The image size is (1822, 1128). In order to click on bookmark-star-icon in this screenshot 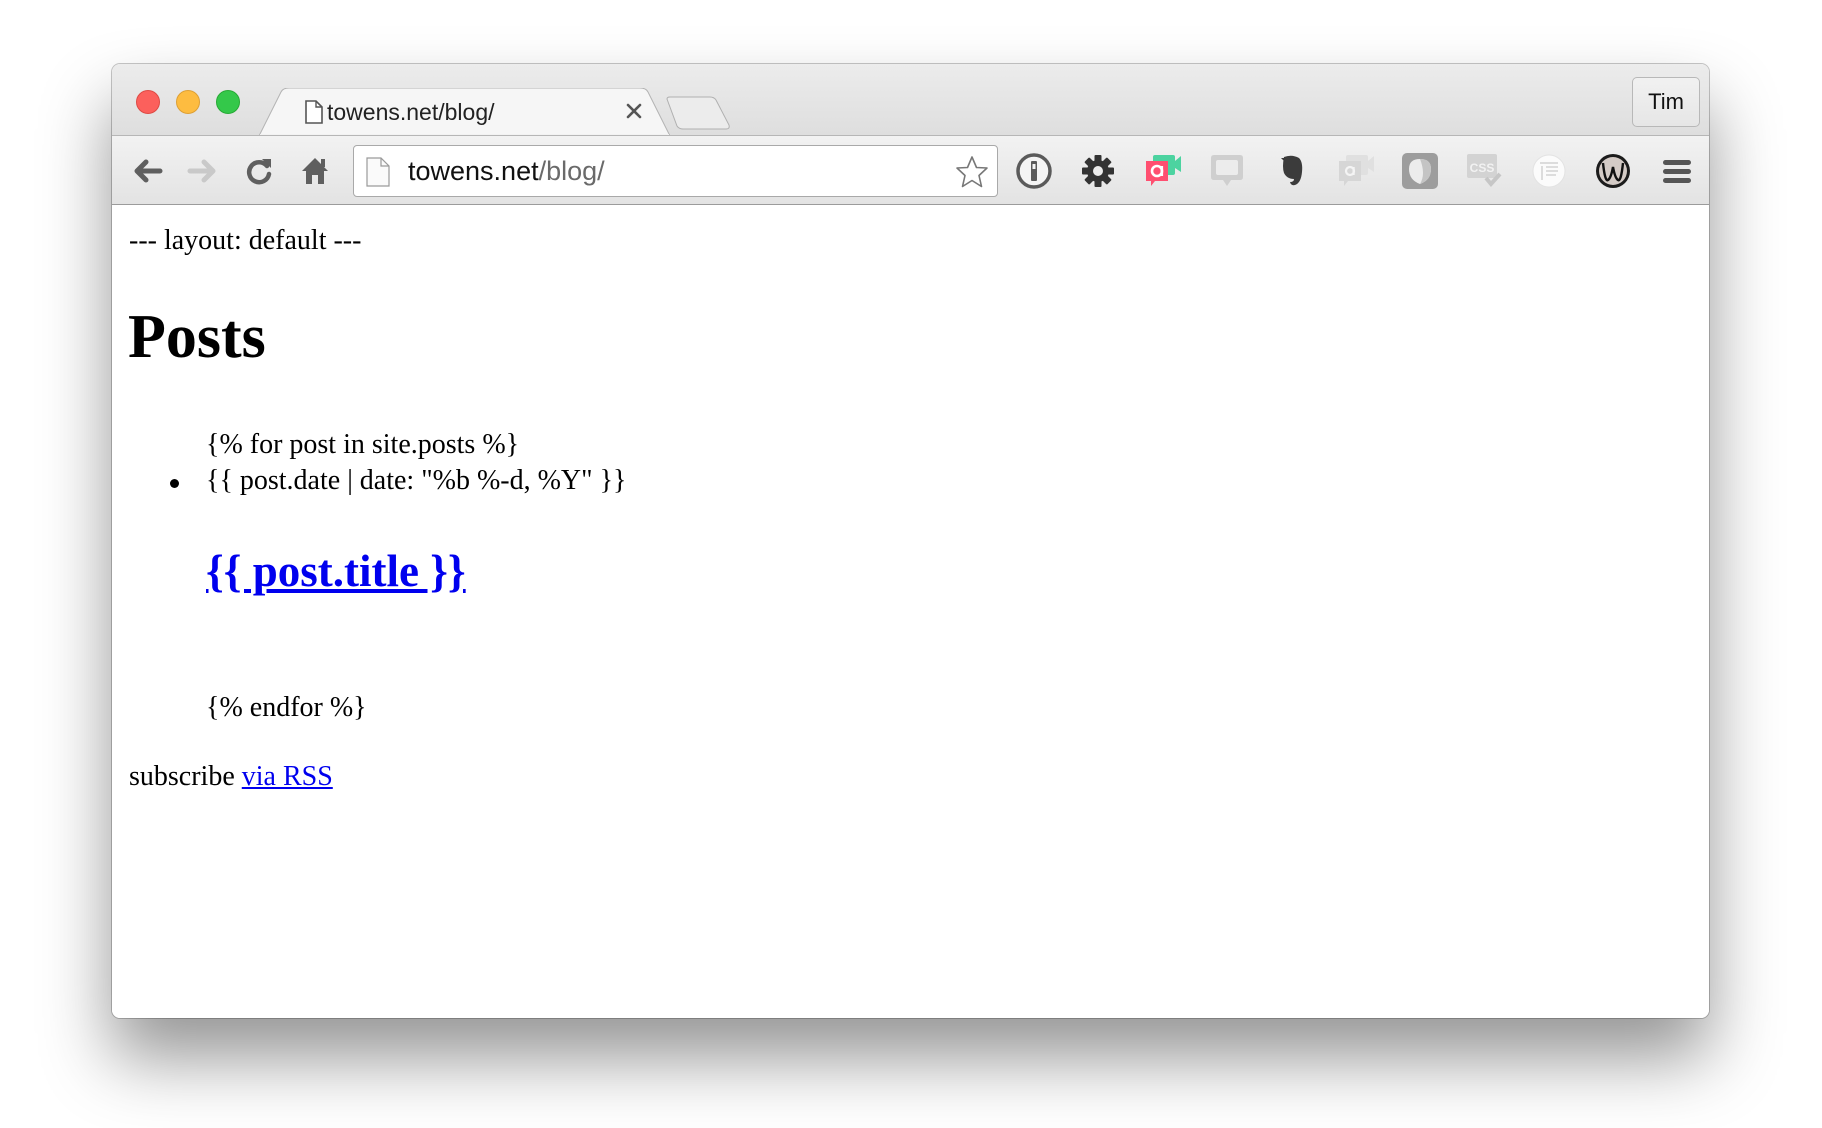, I will do `click(972, 172)`.